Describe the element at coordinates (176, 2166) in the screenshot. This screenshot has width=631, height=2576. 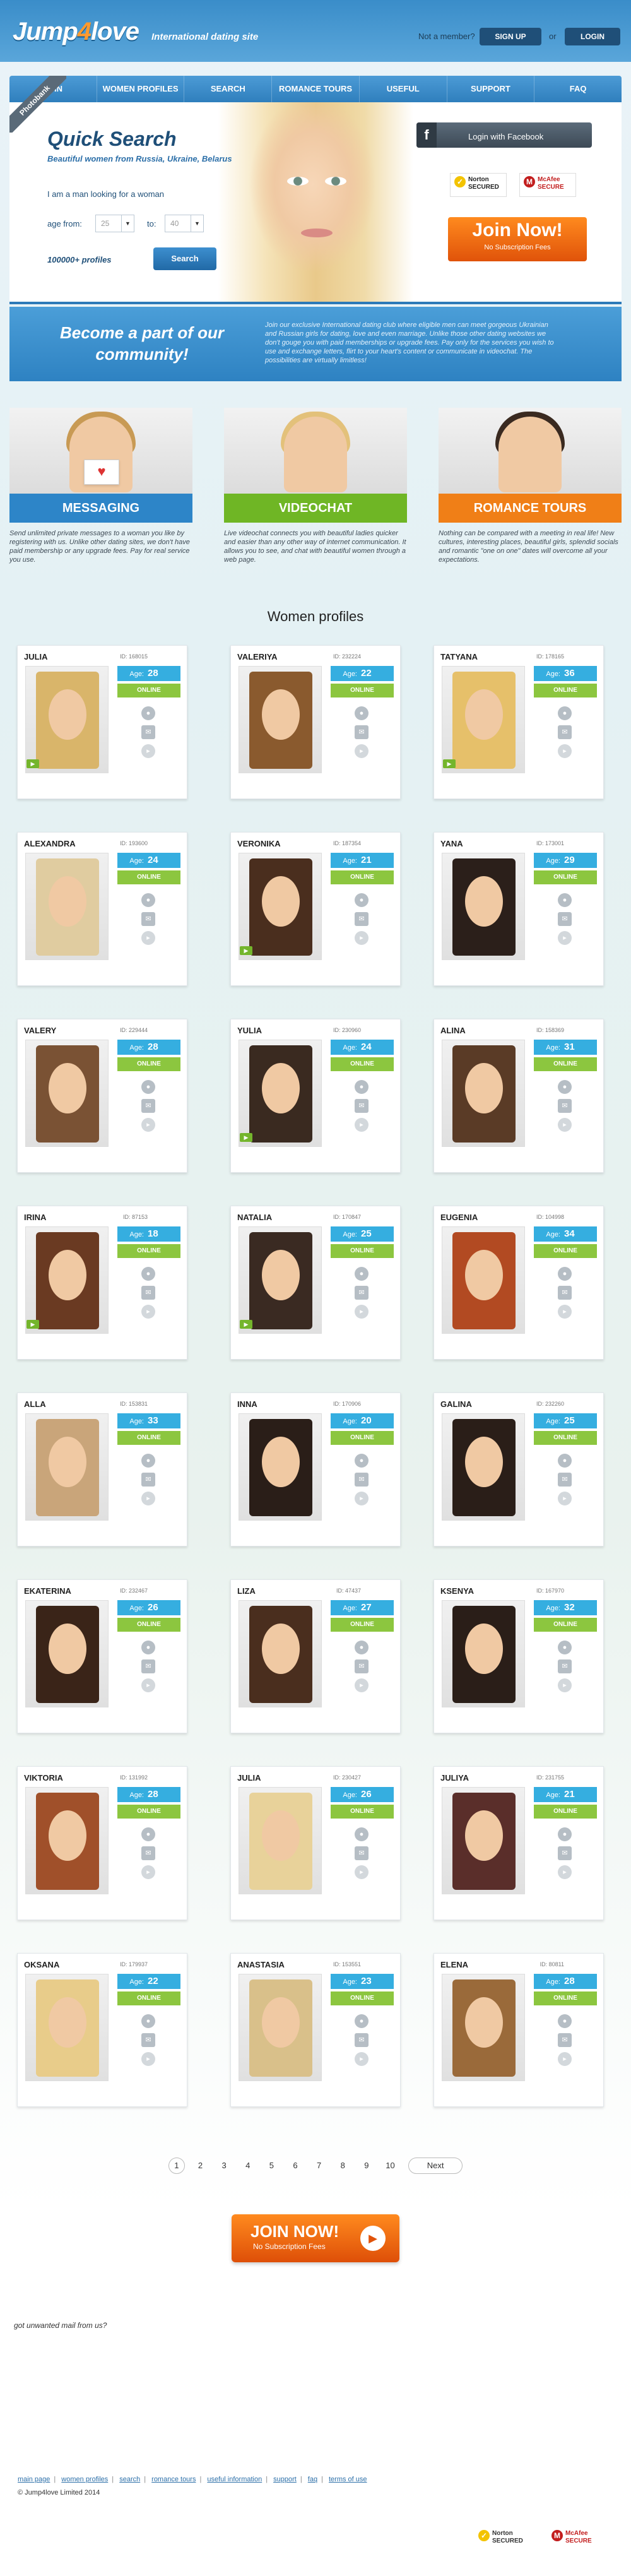
I see `page-link: 1` at that location.